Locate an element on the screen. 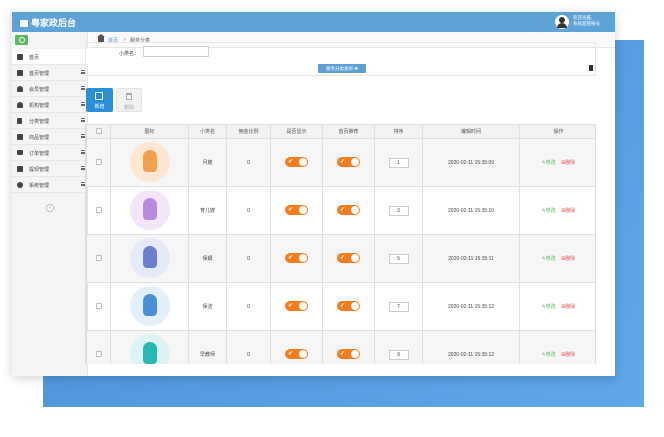 The image size is (664, 437). table-row: 早教师 0 ✔ ✔ 9 2020-02-11 15:35:12 ✎修改 ⊠删除 is located at coordinates (340, 347).